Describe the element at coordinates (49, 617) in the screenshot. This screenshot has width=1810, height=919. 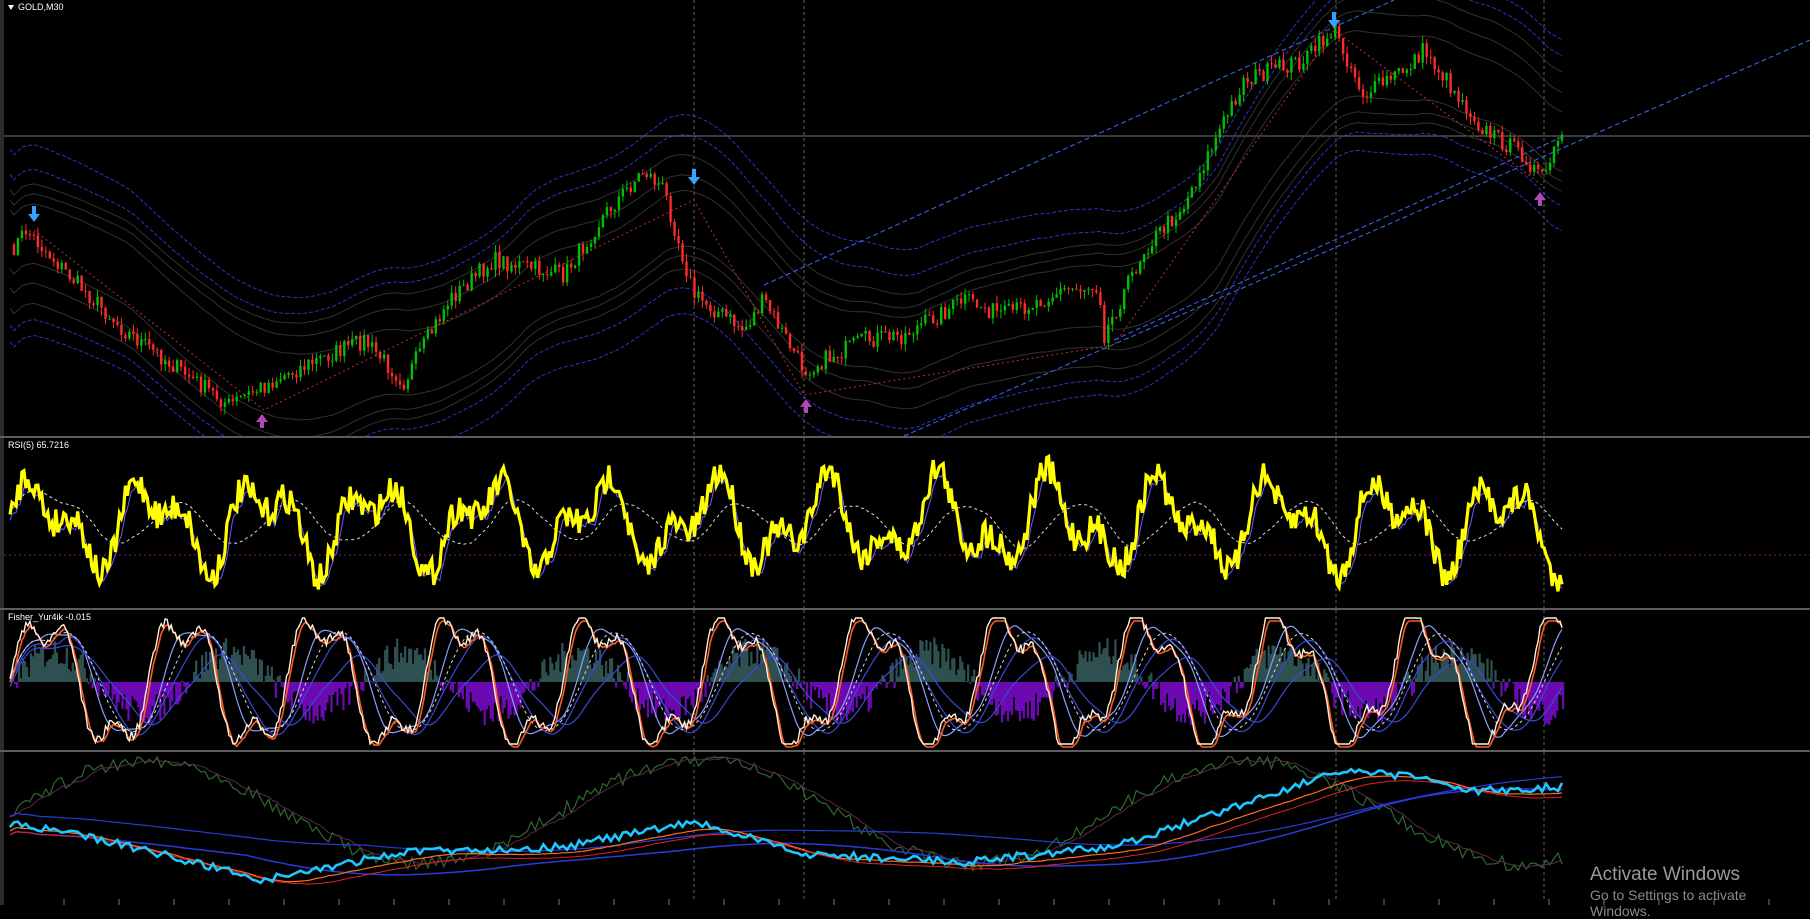
I see `fisher-pane-title: Fisher_Yur4ik -0.015` at that location.